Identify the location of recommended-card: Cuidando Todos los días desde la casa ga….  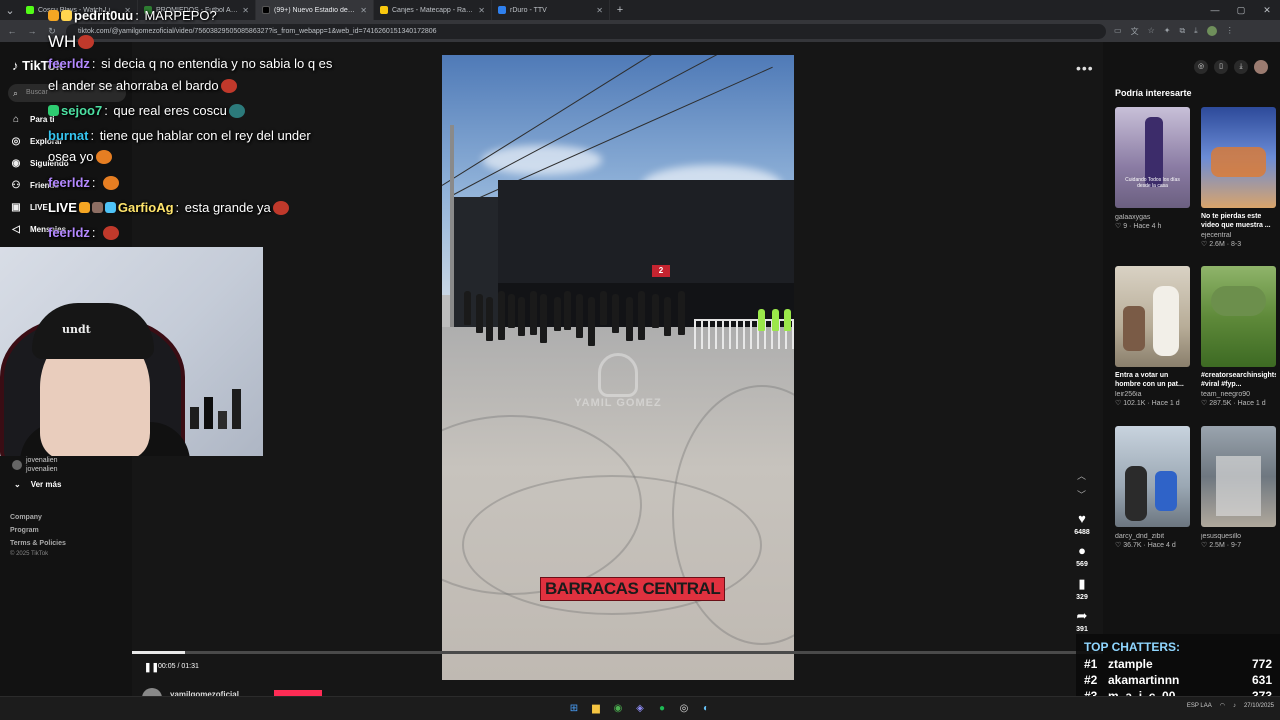
(1152, 168).